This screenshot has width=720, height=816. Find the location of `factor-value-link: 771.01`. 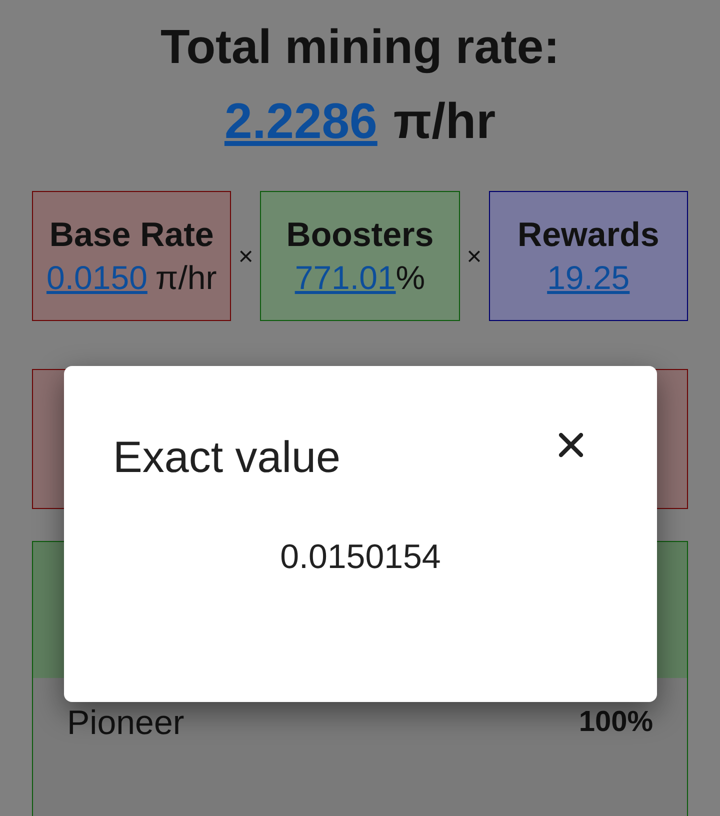

factor-value-link: 771.01 is located at coordinates (345, 277).